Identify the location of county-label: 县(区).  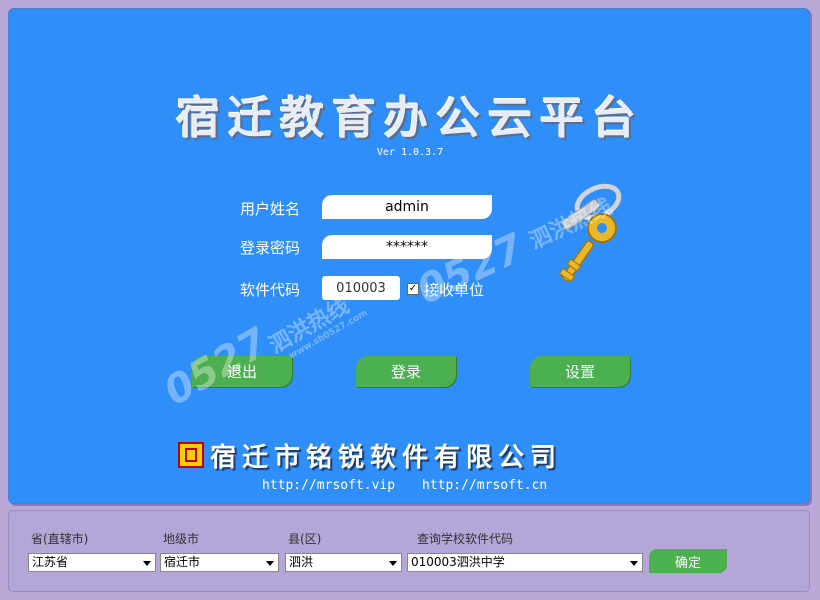
(305, 539).